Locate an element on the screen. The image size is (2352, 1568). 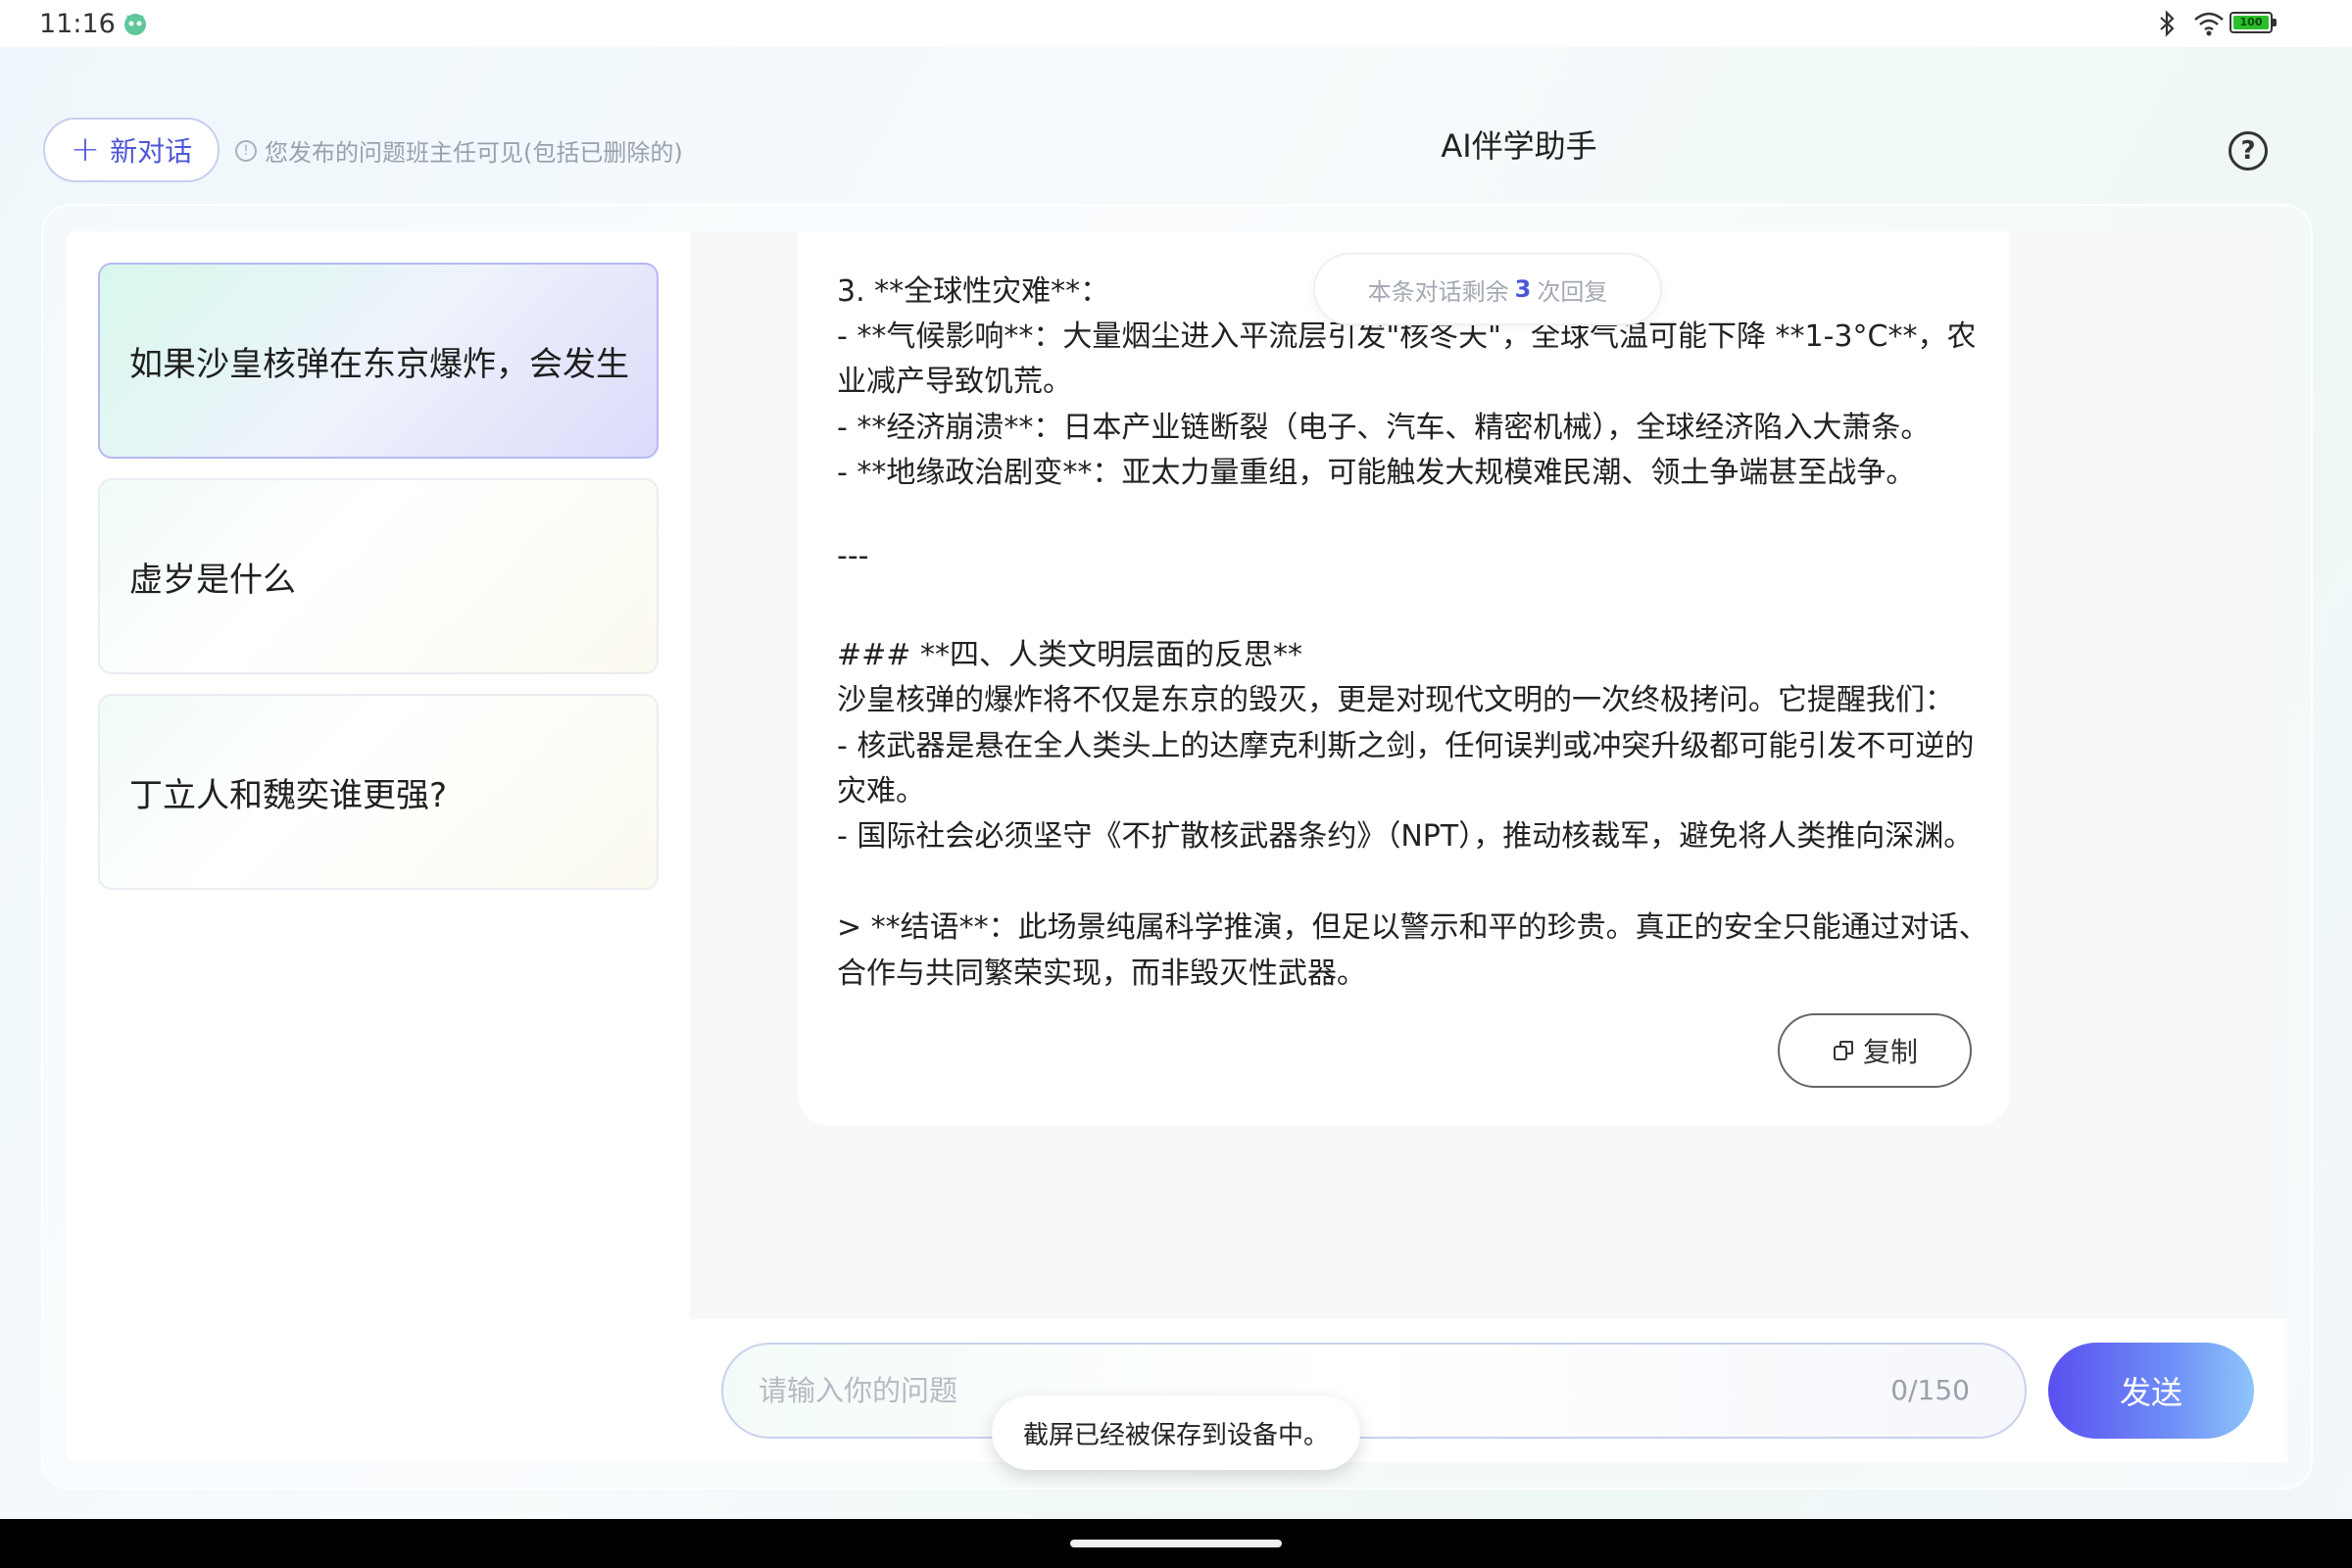
visibility-notice: ! 您发布的问题班主任可见(包括已删除的) is located at coordinates (459, 150).